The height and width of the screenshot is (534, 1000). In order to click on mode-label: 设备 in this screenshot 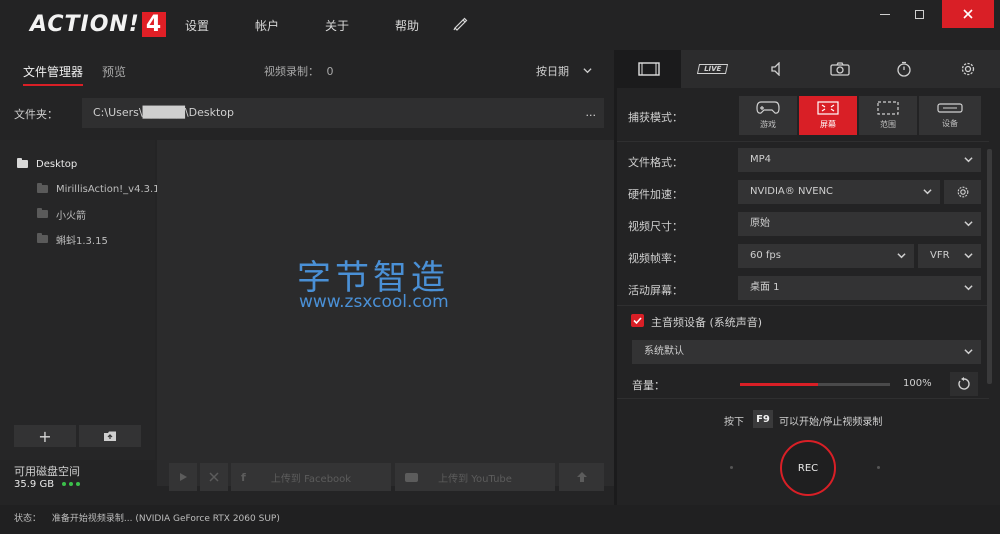, I will do `click(950, 123)`.